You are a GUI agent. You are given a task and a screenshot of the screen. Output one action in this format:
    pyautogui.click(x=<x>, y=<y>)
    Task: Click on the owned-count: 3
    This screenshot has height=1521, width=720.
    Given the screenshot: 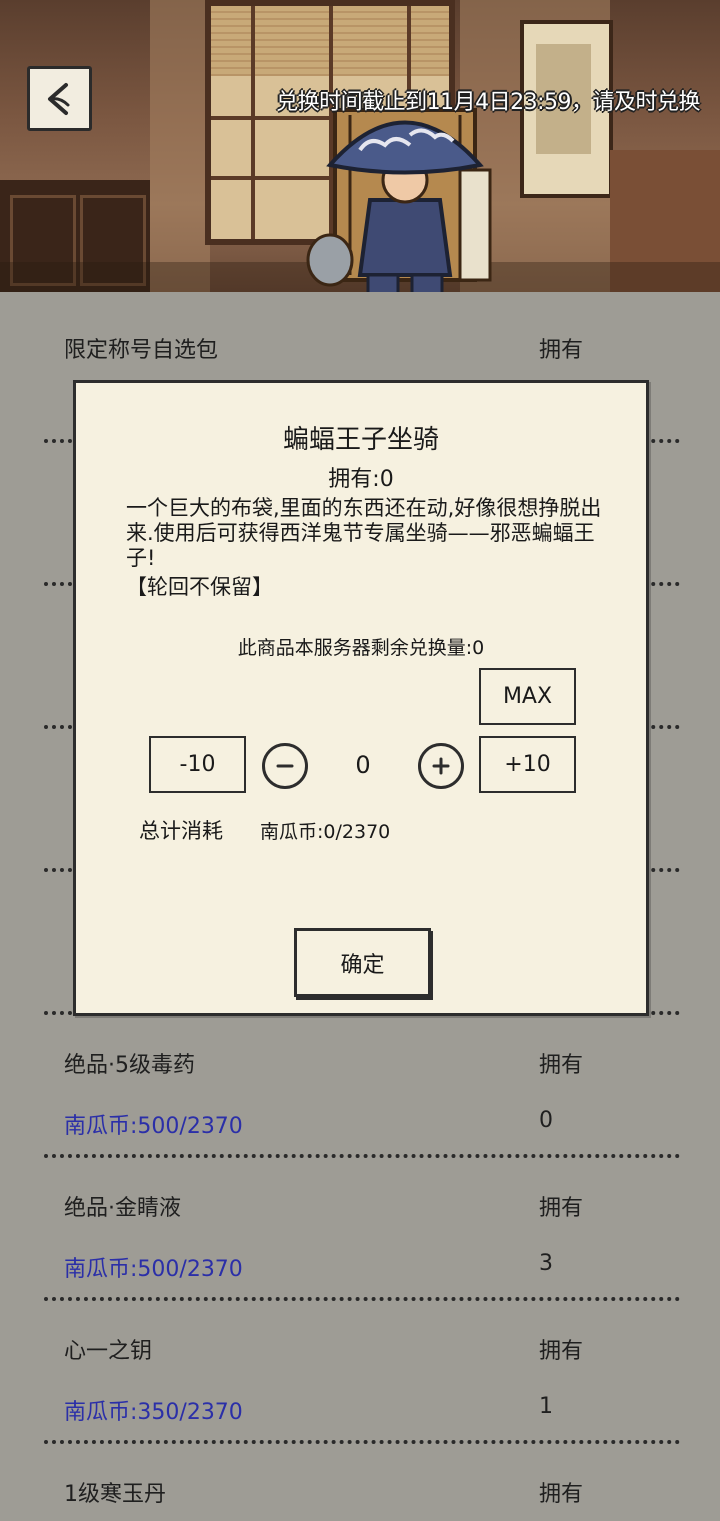 What is the action you would take?
    pyautogui.click(x=546, y=1263)
    